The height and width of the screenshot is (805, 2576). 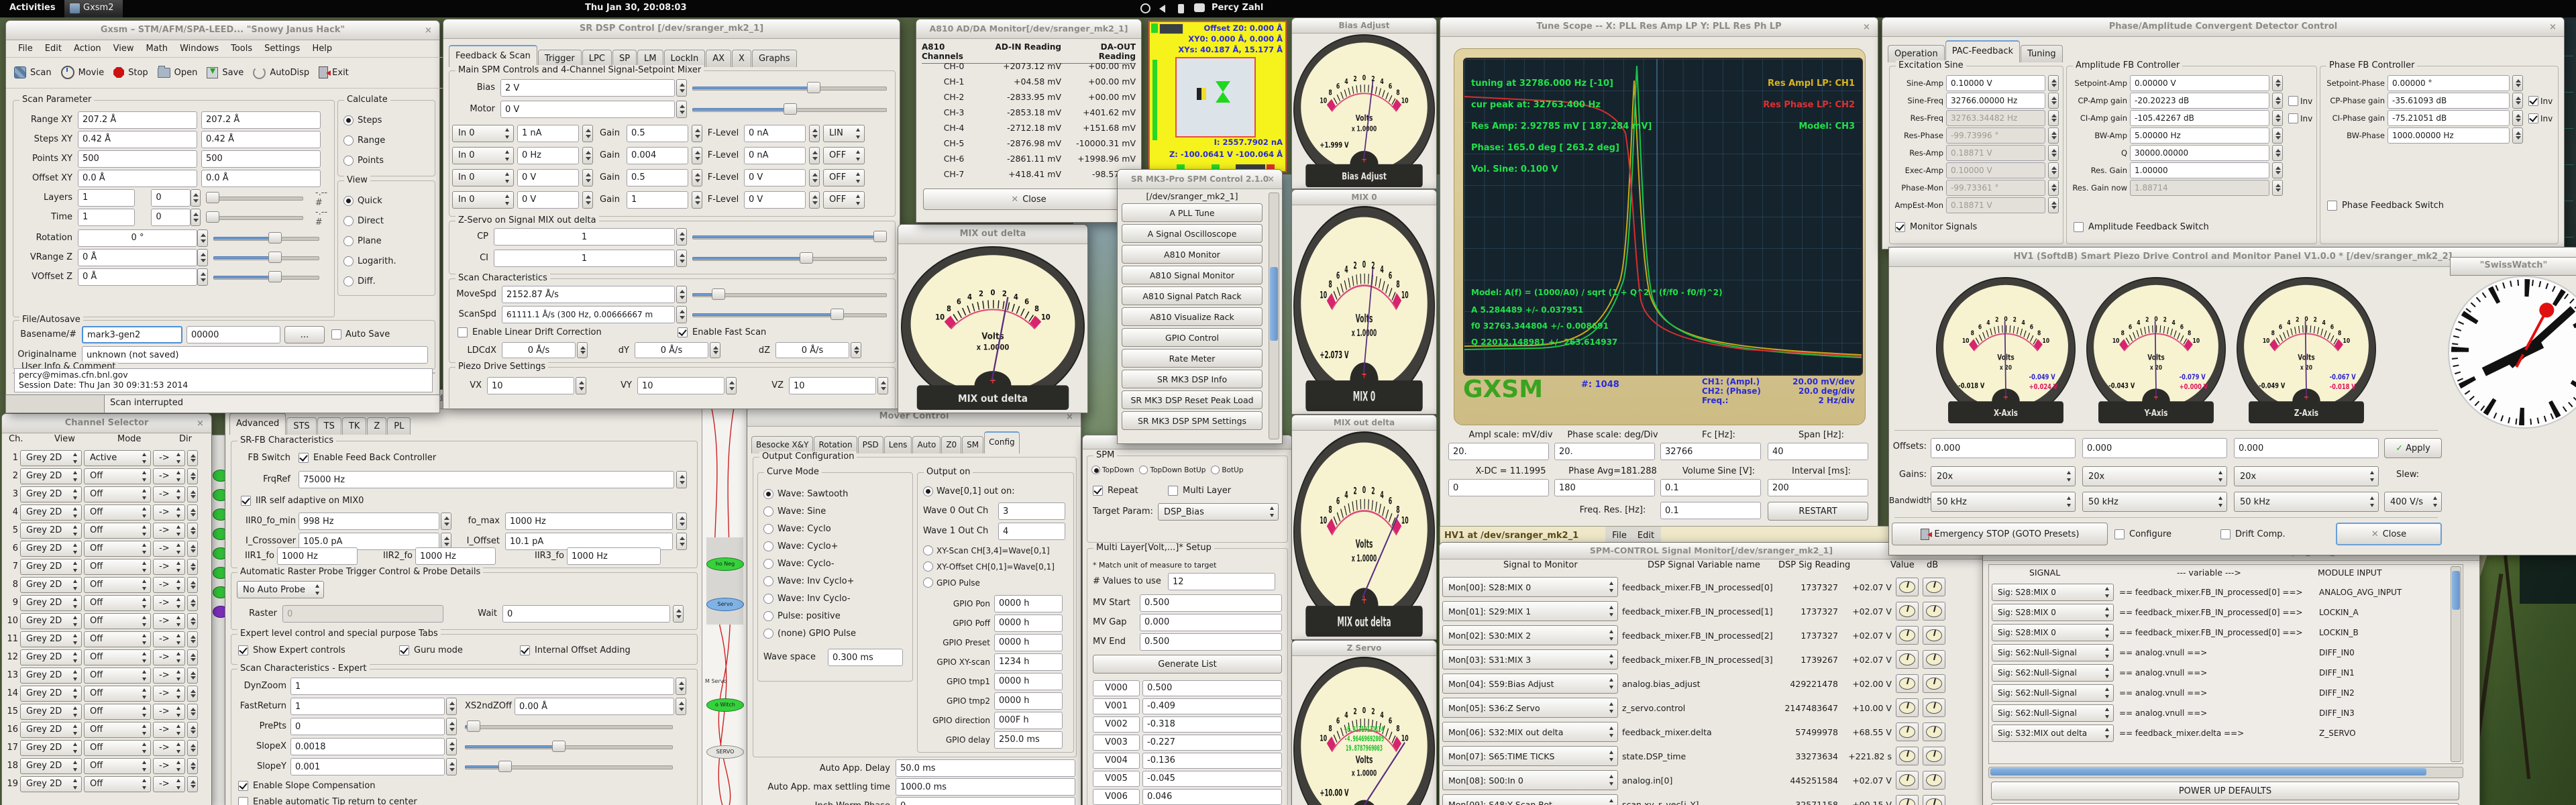 What do you see at coordinates (2533, 118) in the screenshot?
I see `ci-phase-inv-checkbox` at bounding box center [2533, 118].